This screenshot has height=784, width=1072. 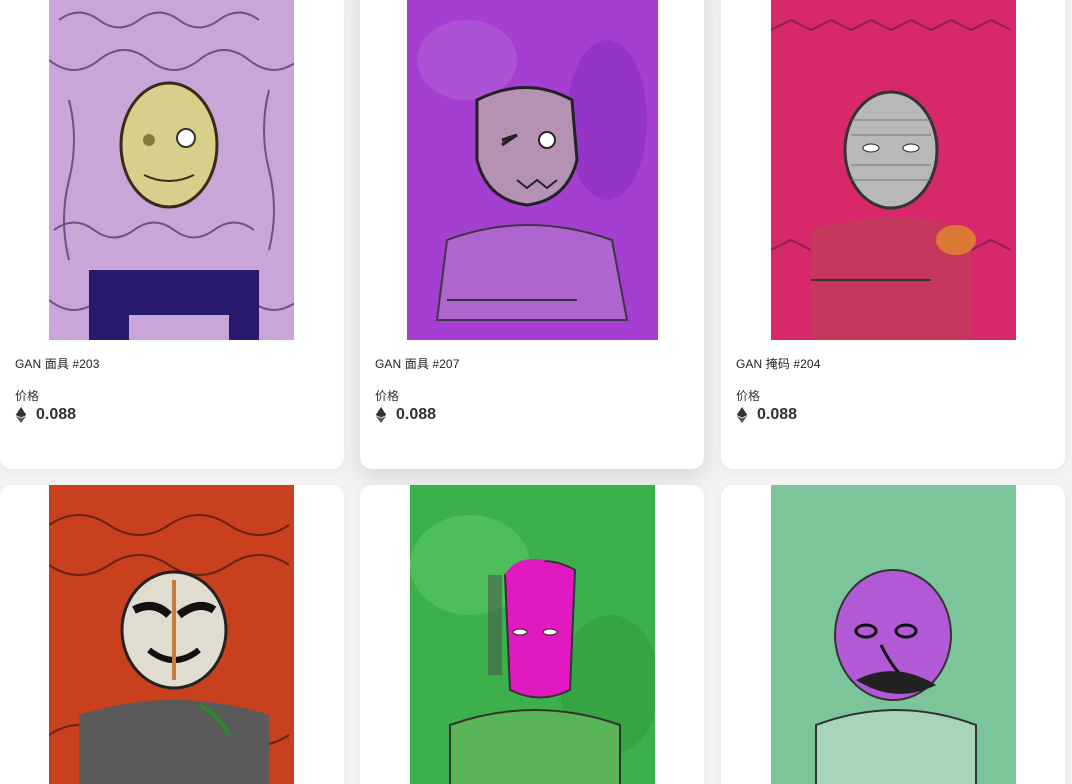 I want to click on nft-name: GAN 面具 #203, so click(x=57, y=363).